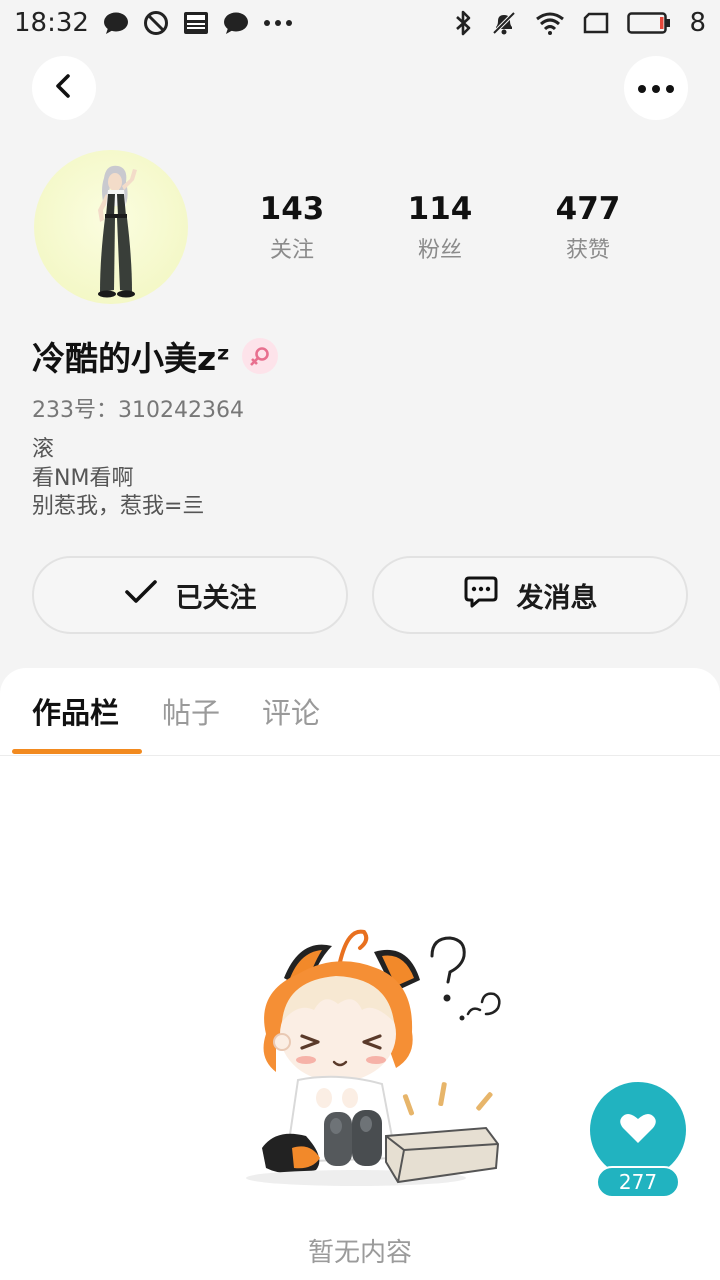 Image resolution: width=720 pixels, height=1280 pixels. I want to click on avatar-character-image, so click(117, 231).